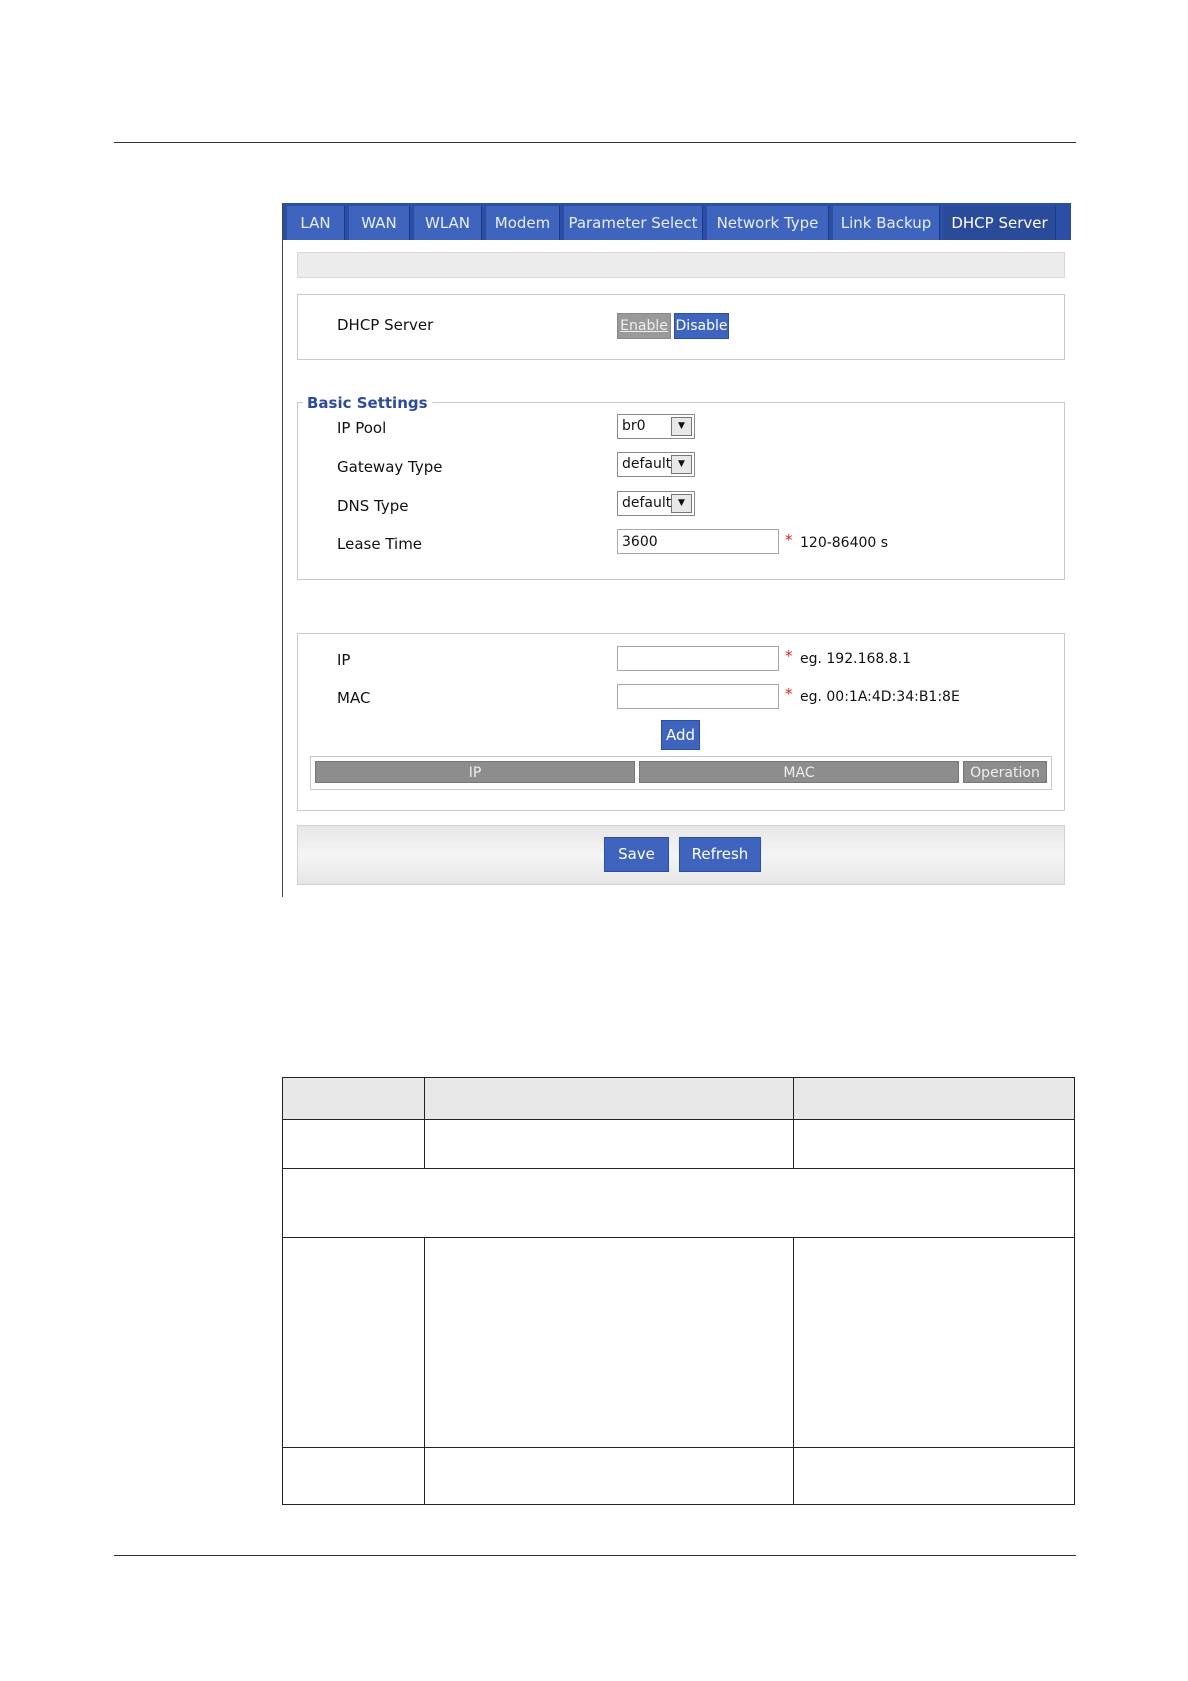  Describe the element at coordinates (523, 223) in the screenshot. I see `tab-modem: Modem` at that location.